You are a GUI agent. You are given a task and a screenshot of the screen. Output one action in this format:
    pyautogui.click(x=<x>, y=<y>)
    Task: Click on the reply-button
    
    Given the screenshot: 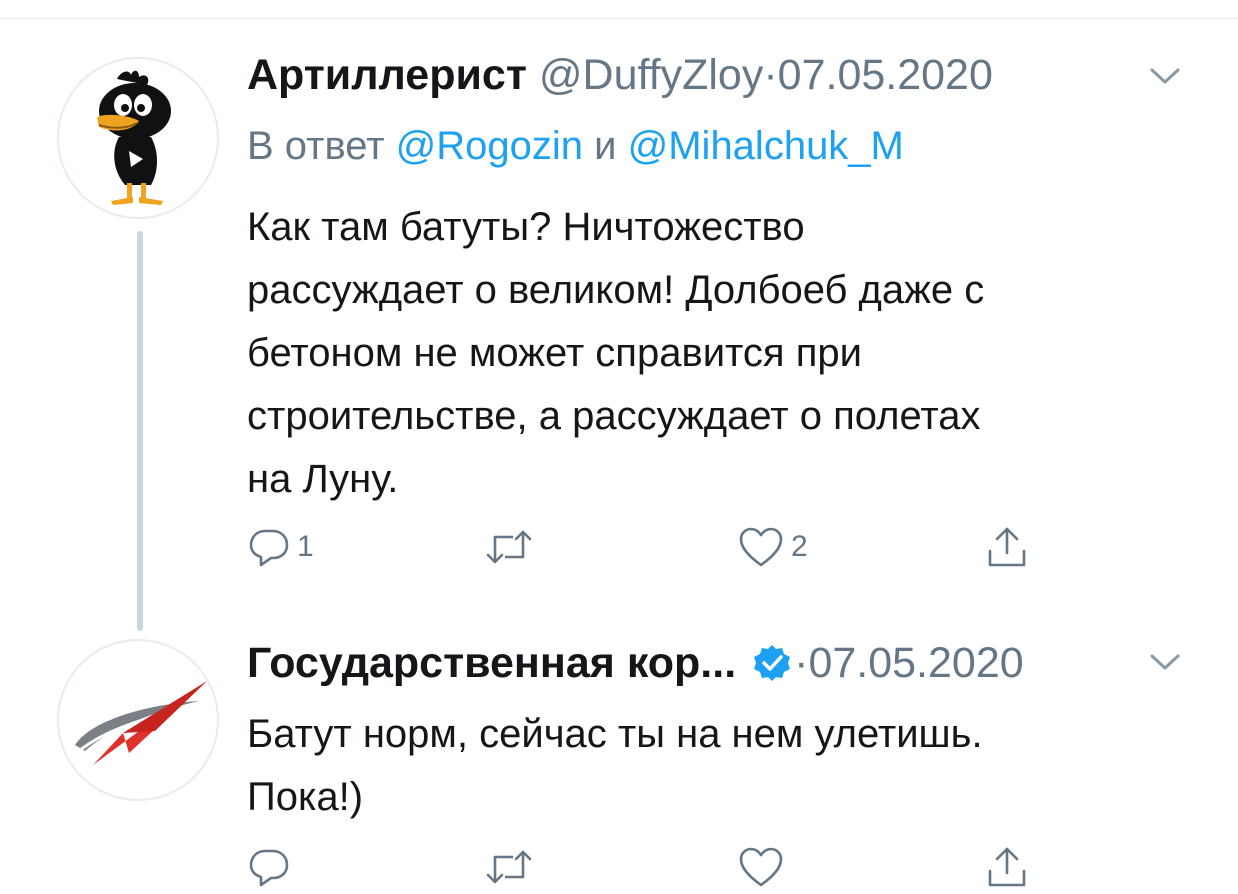 What is the action you would take?
    pyautogui.click(x=272, y=867)
    